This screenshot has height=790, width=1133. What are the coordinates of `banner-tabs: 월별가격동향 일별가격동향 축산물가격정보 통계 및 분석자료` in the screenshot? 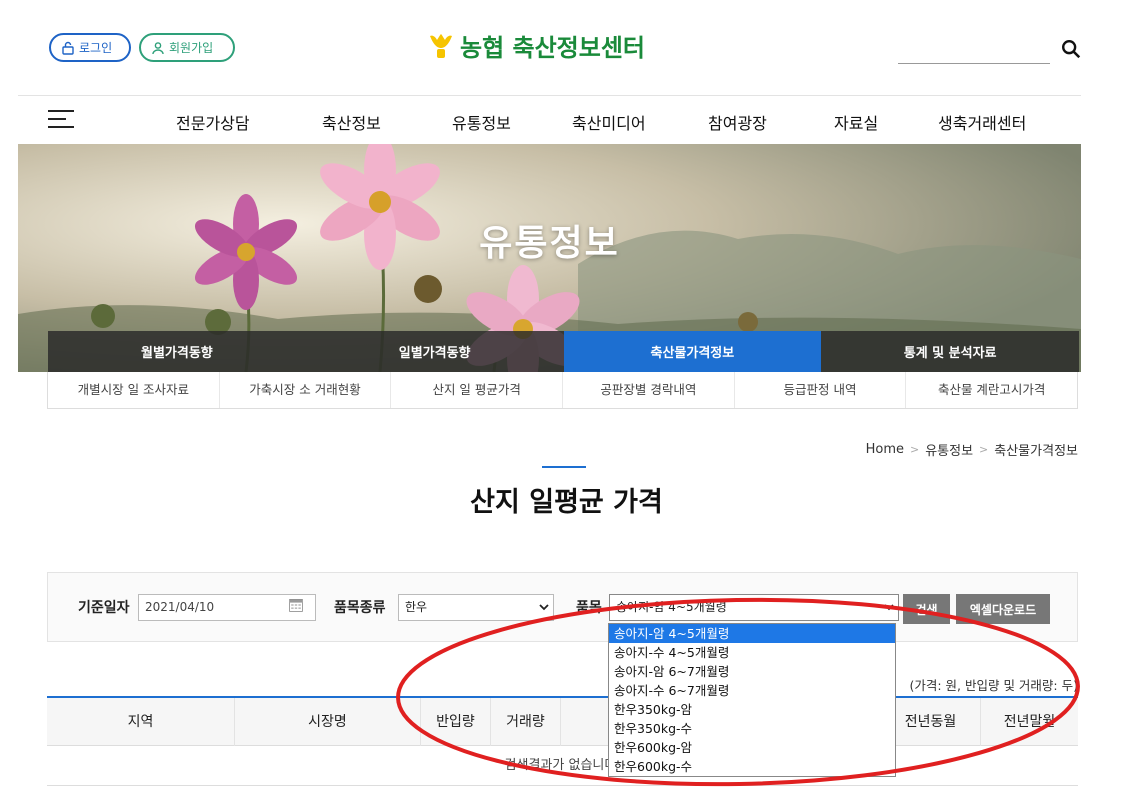 It's located at (563, 351).